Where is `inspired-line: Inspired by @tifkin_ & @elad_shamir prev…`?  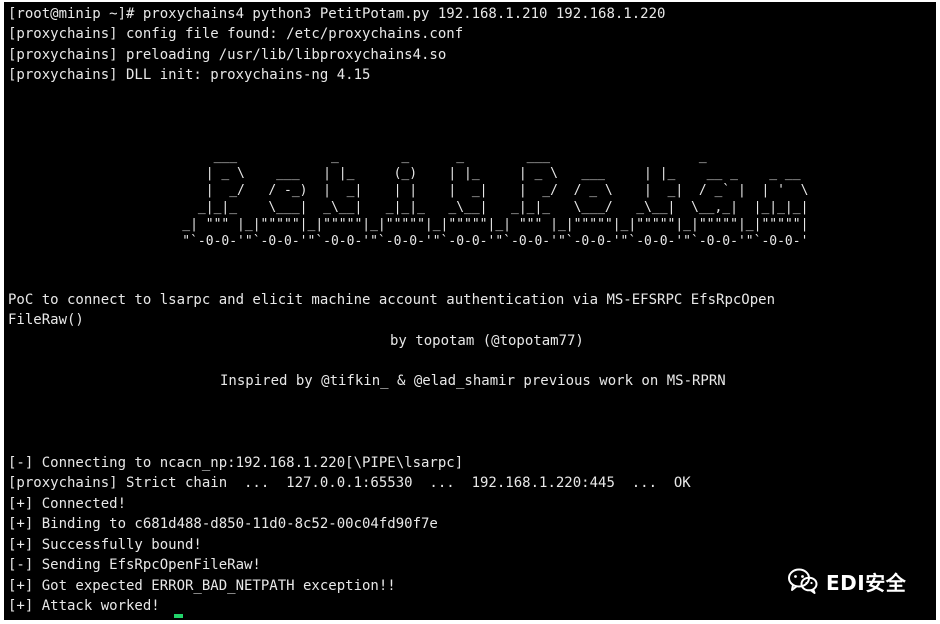 inspired-line: Inspired by @tifkin_ & @elad_shamir prev… is located at coordinates (473, 381).